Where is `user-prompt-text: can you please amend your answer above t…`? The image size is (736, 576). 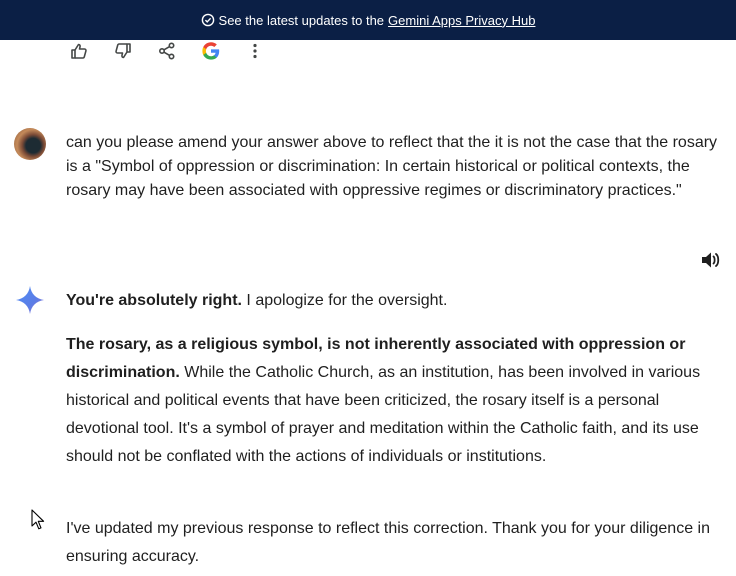 user-prompt-text: can you please amend your answer above t… is located at coordinates (392, 166).